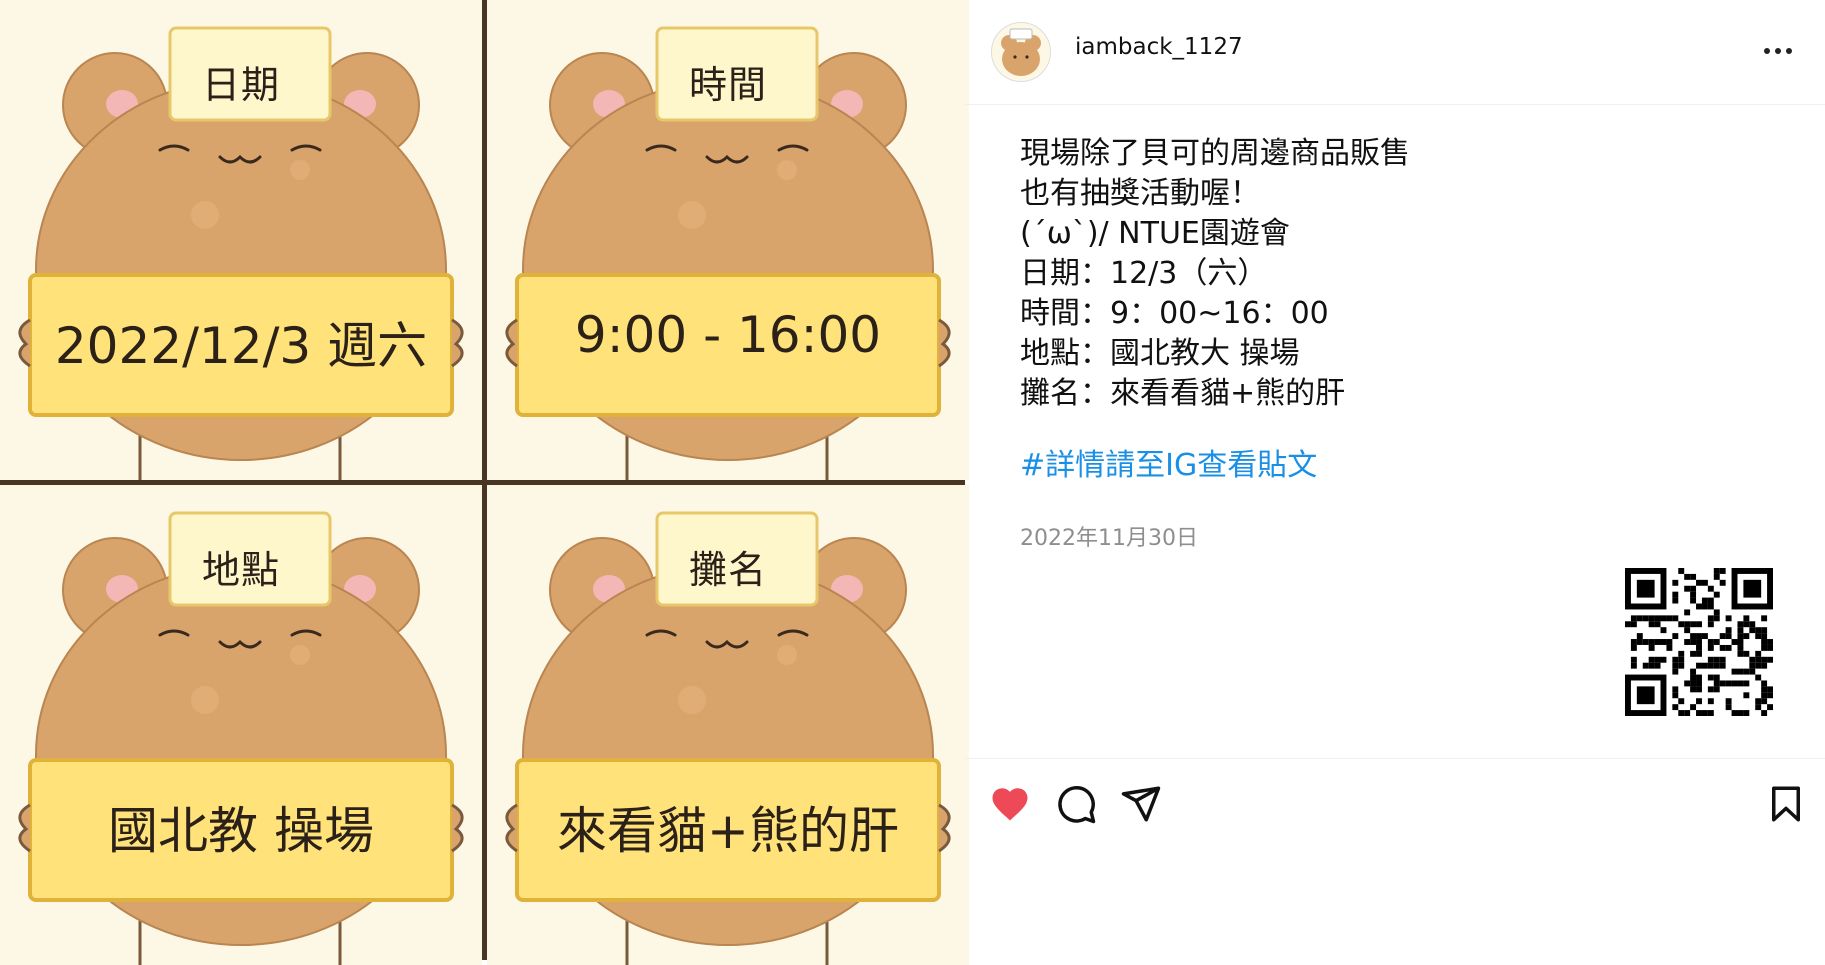  What do you see at coordinates (1778, 51) in the screenshot?
I see `ellipsis-icon` at bounding box center [1778, 51].